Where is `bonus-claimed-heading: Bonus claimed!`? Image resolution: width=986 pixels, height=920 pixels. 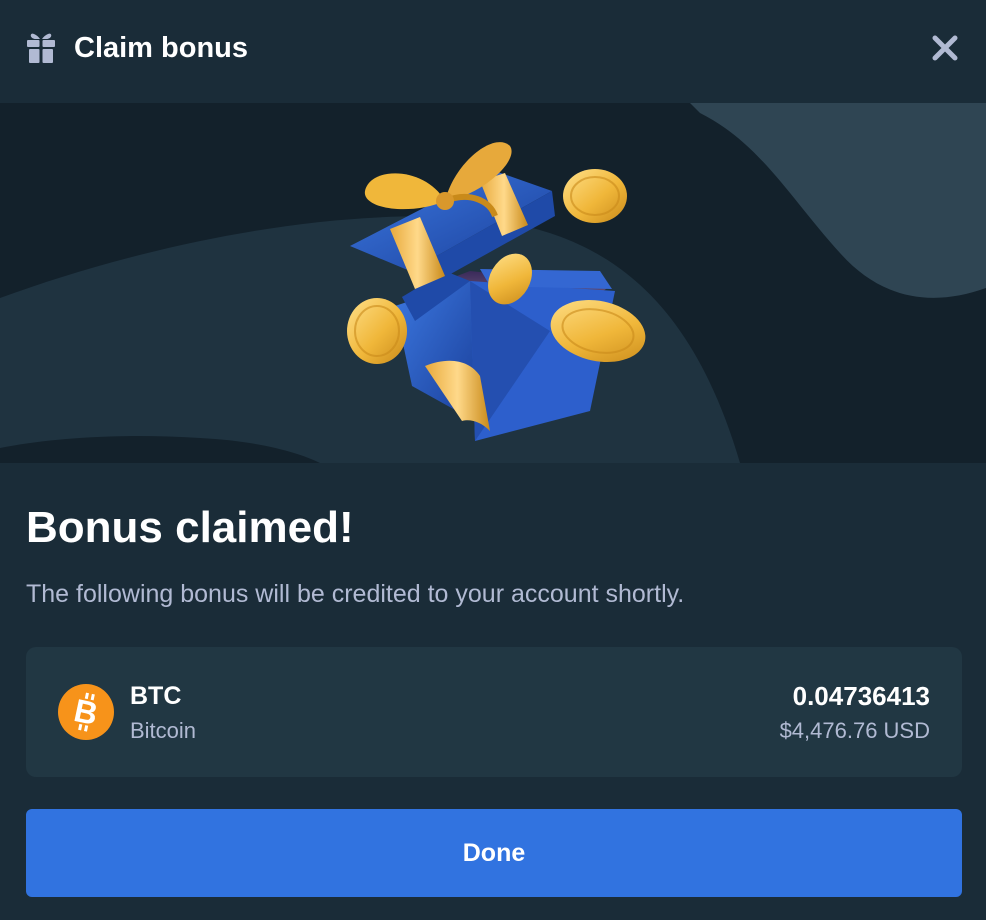 bonus-claimed-heading: Bonus claimed! is located at coordinates (190, 527).